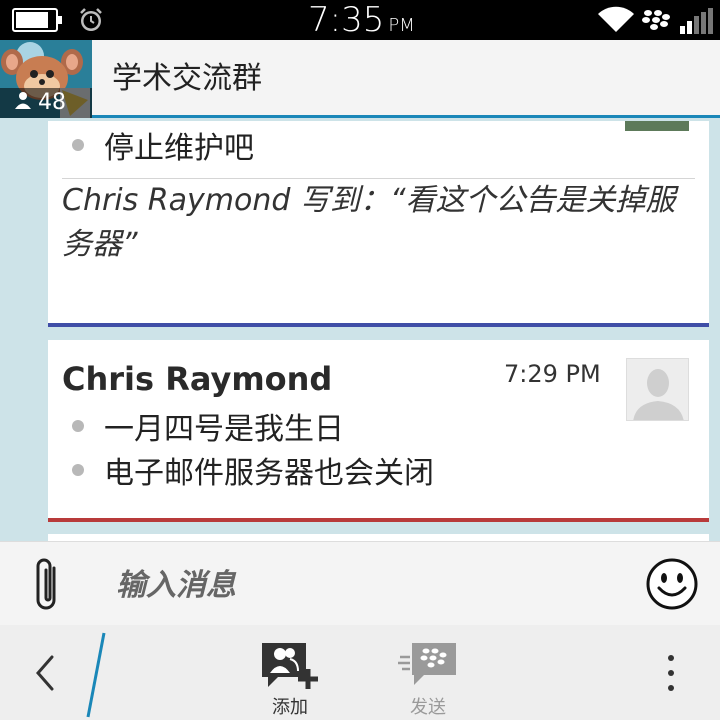  What do you see at coordinates (671, 673) in the screenshot?
I see `more-options-icon` at bounding box center [671, 673].